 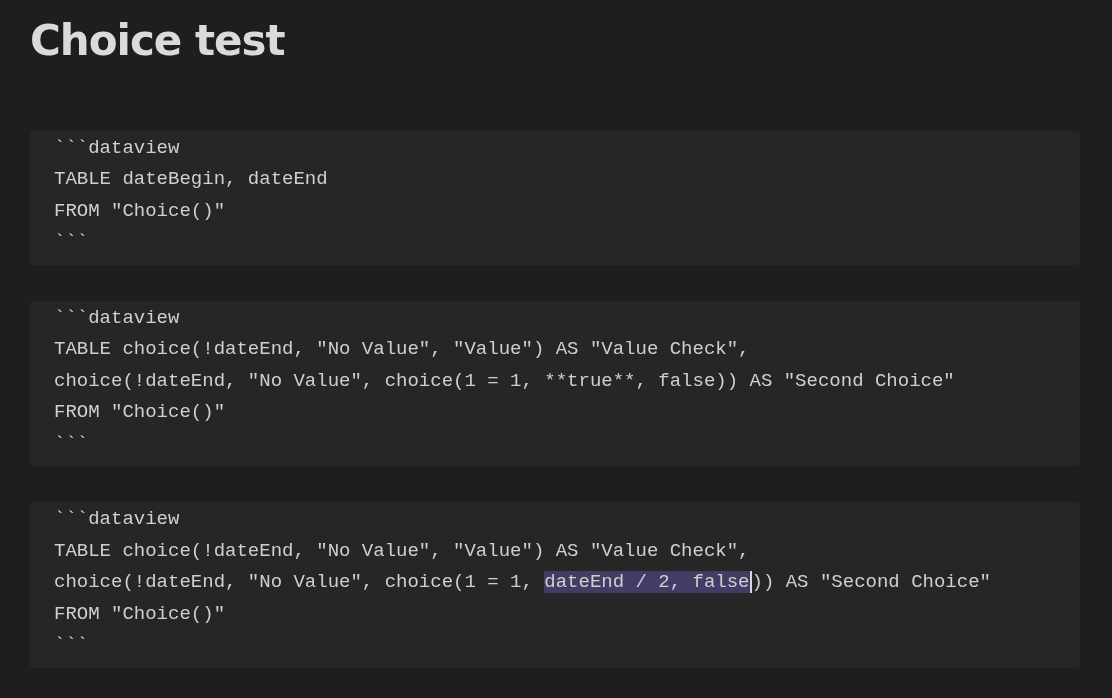 What do you see at coordinates (648, 582) in the screenshot?
I see `selected-code-text: dateEnd / 2, false` at bounding box center [648, 582].